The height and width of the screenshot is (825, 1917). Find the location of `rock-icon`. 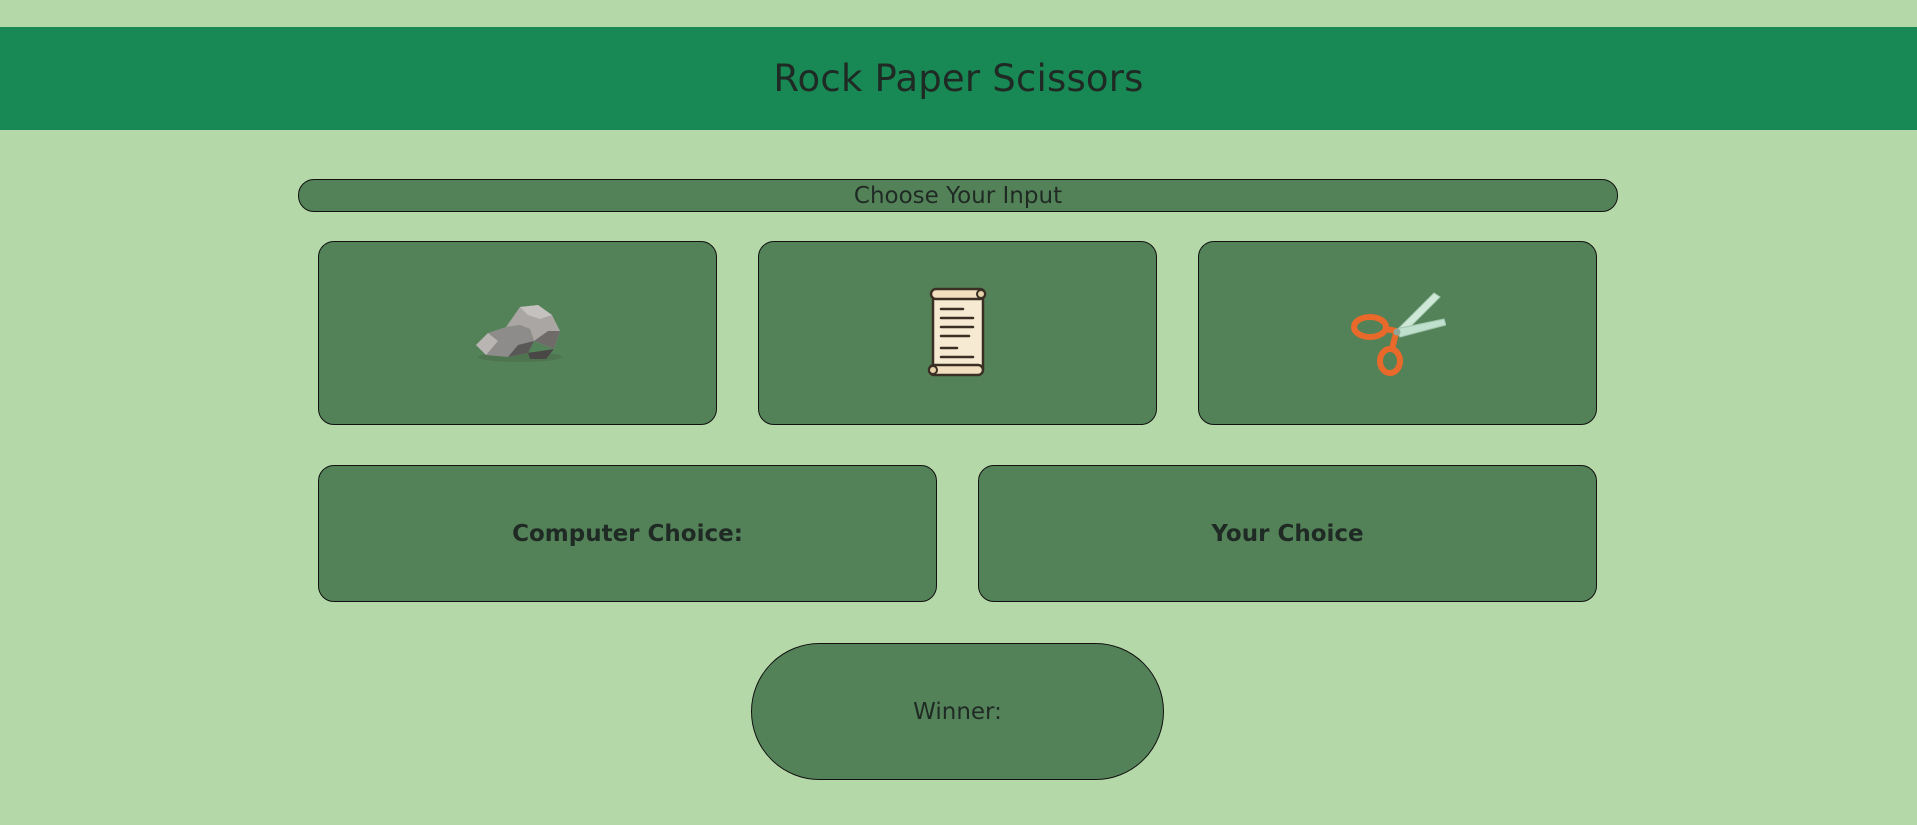

rock-icon is located at coordinates (518, 333).